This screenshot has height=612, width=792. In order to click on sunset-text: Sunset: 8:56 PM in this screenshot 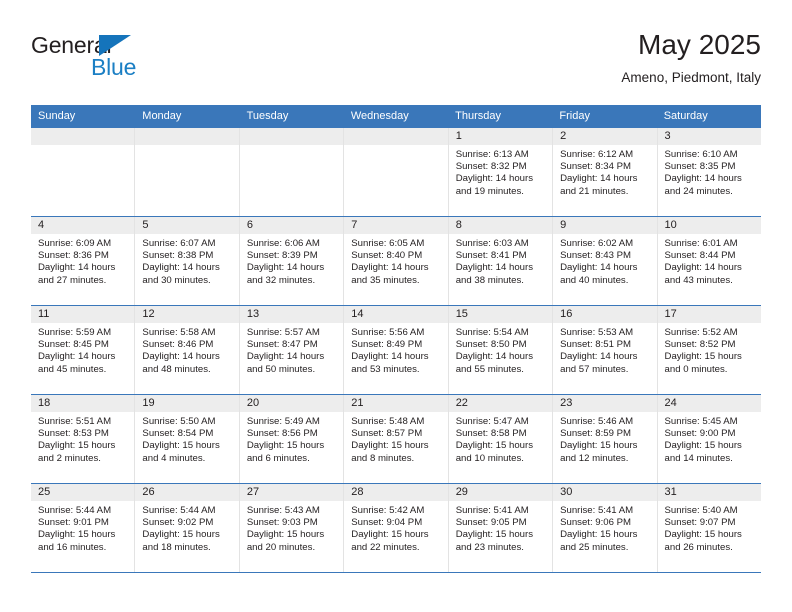, I will do `click(282, 434)`.